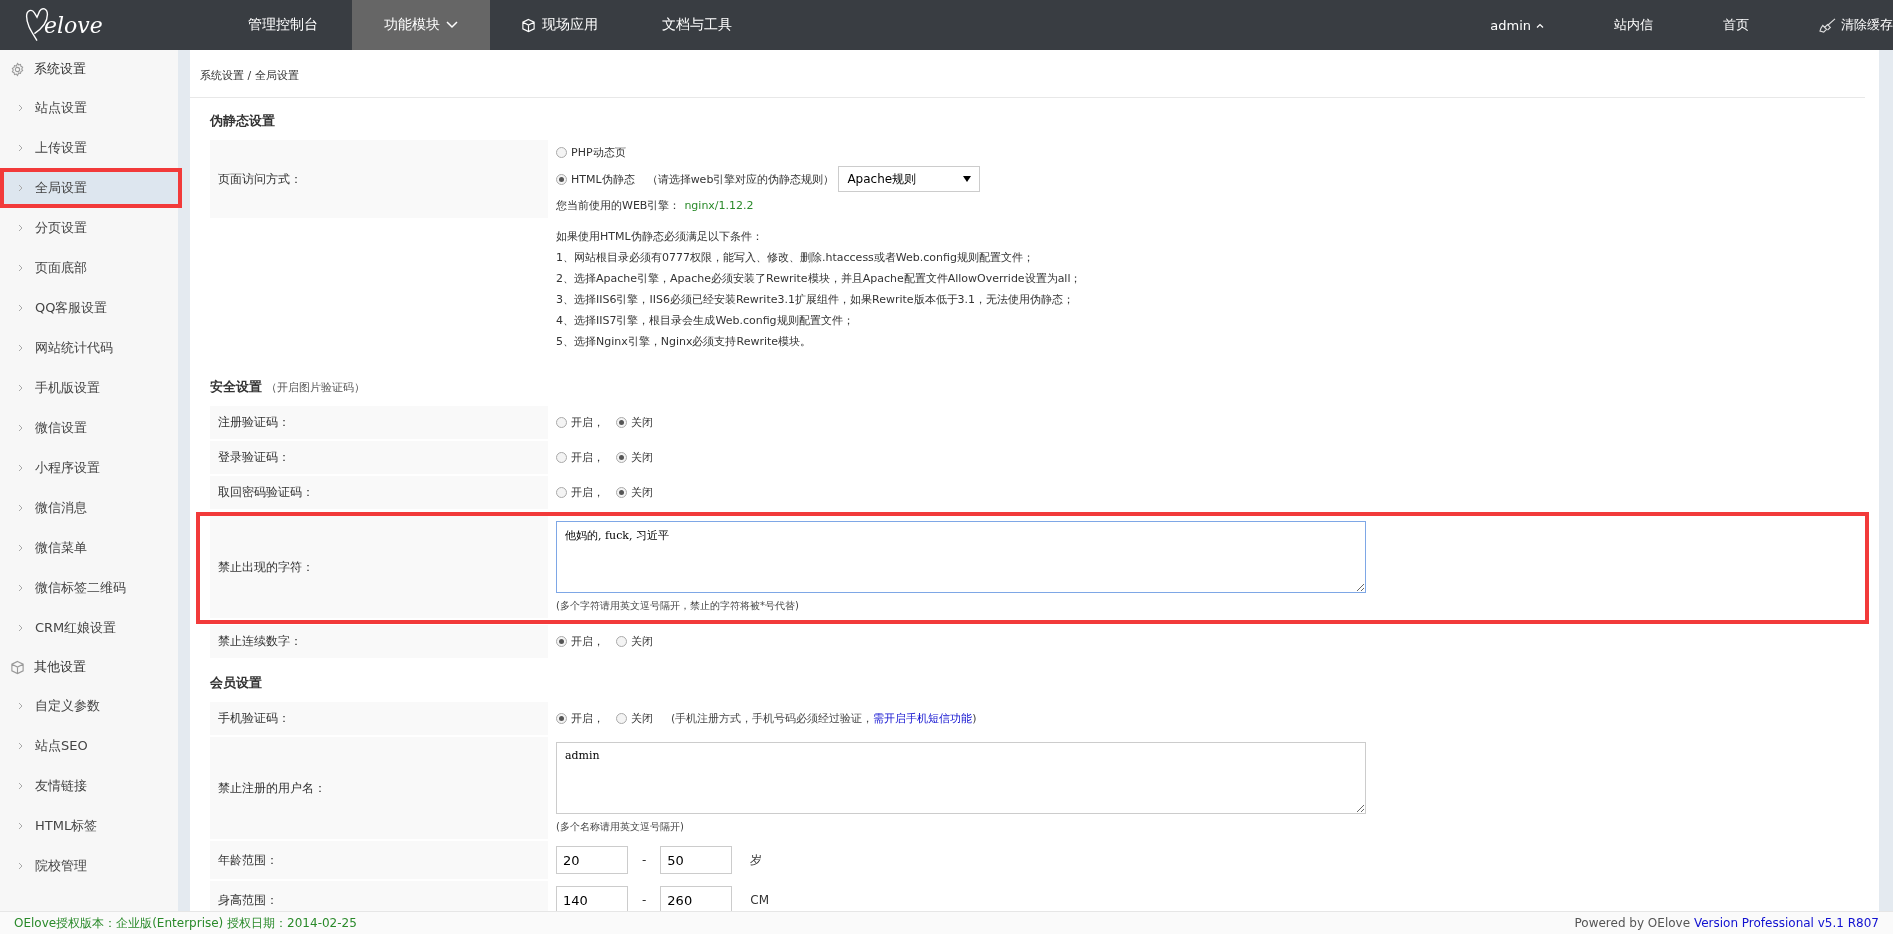  I want to click on radio-label: HTML伪静态, so click(603, 179).